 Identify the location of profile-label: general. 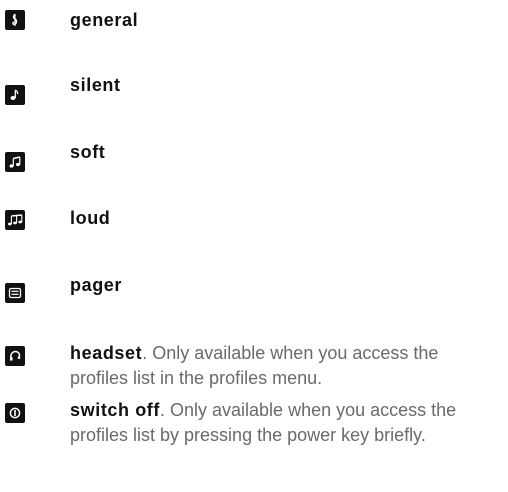
(104, 20).